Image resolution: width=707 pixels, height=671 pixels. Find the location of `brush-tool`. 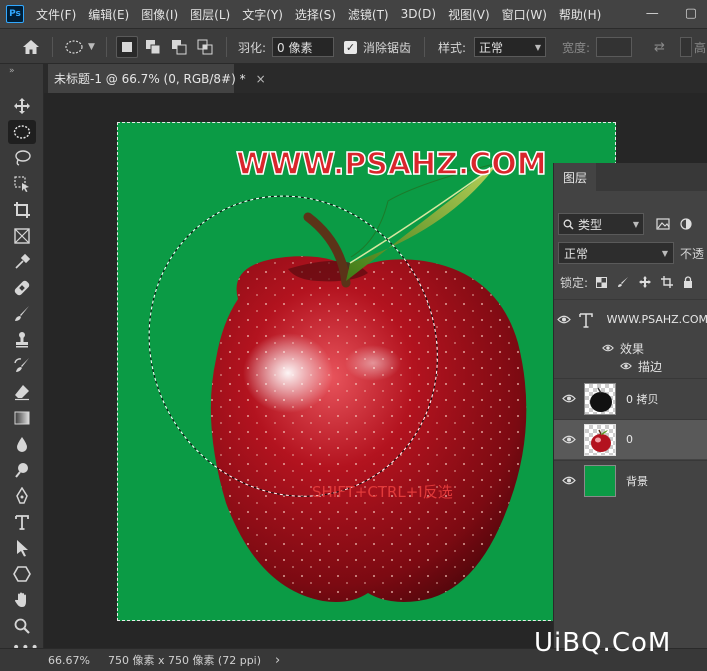

brush-tool is located at coordinates (22, 314).